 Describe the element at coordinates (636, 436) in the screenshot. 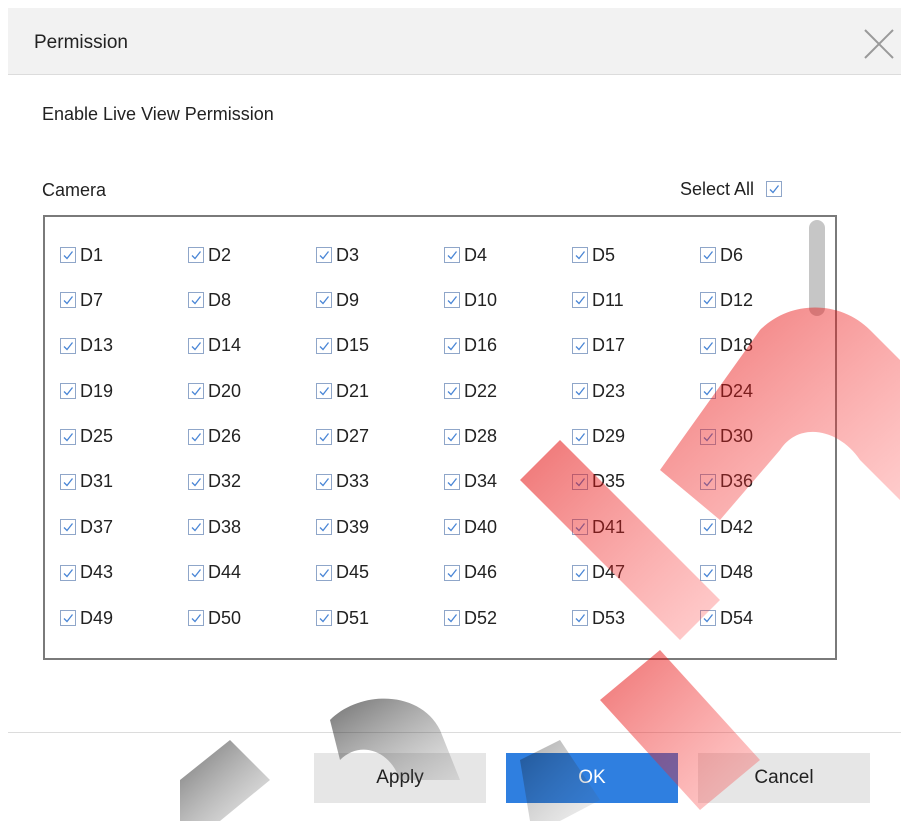

I see `camera-item: D29` at that location.